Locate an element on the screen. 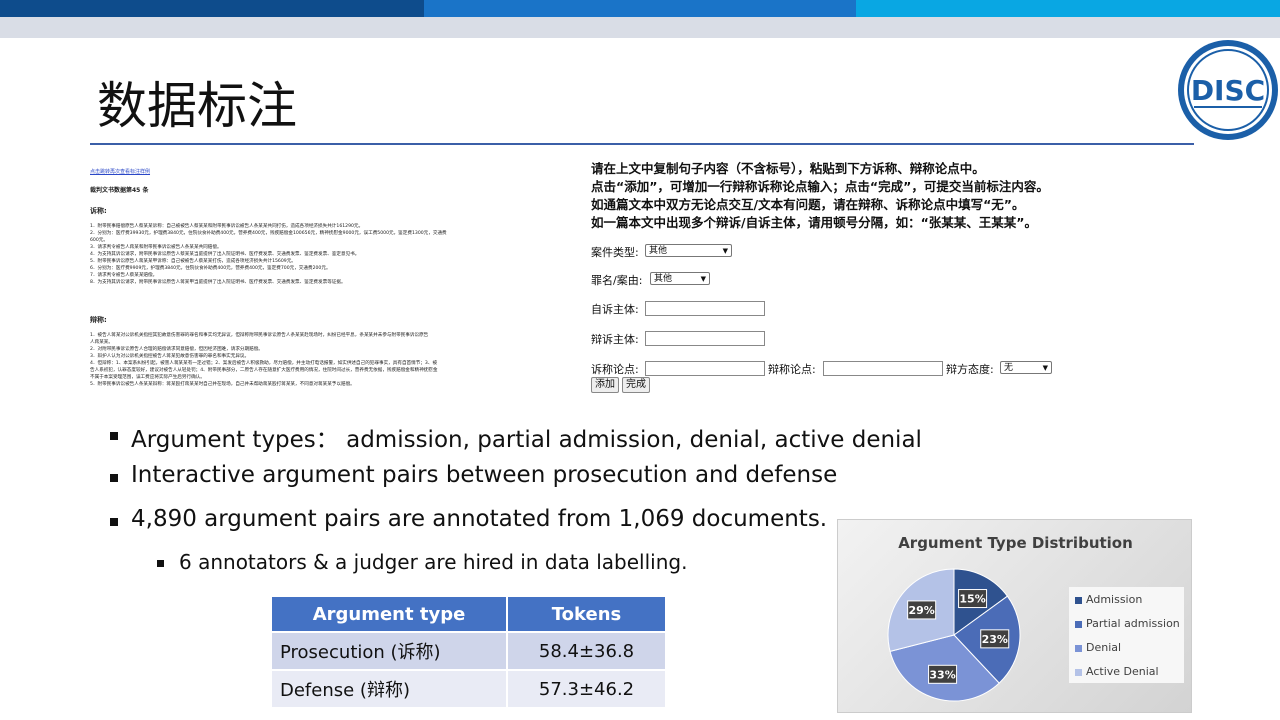 The width and height of the screenshot is (1280, 720). table-header: Argument type is located at coordinates (389, 614).